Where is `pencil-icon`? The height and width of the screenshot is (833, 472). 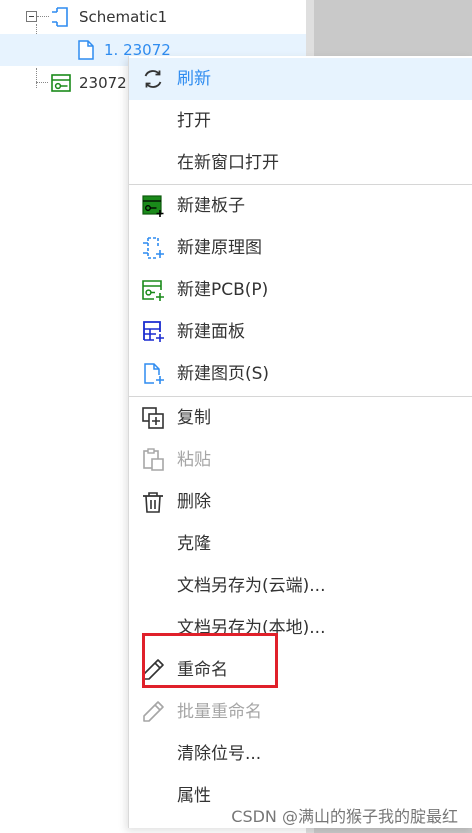
pencil-icon is located at coordinates (153, 711).